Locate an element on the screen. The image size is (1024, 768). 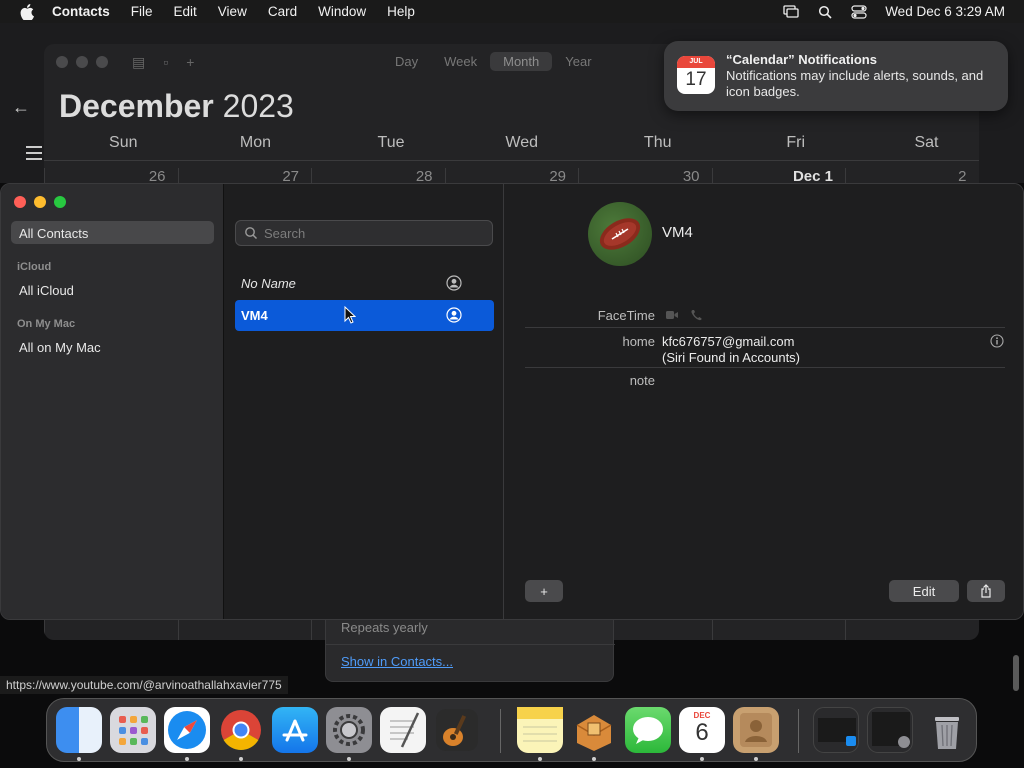
facetime-audio-icon is located at coordinates (697, 315).